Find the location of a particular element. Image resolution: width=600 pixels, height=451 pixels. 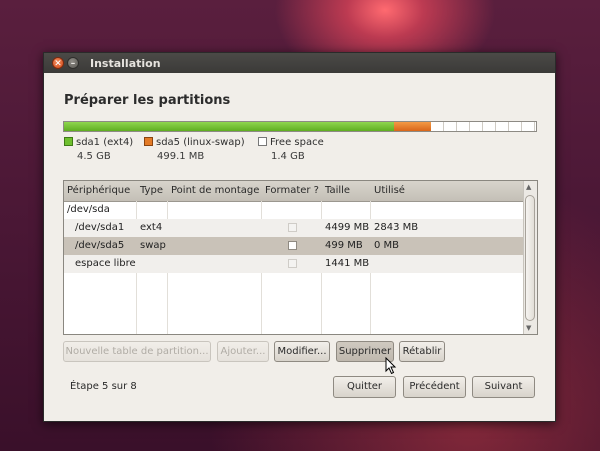

partition-segment-sda1 is located at coordinates (229, 126).